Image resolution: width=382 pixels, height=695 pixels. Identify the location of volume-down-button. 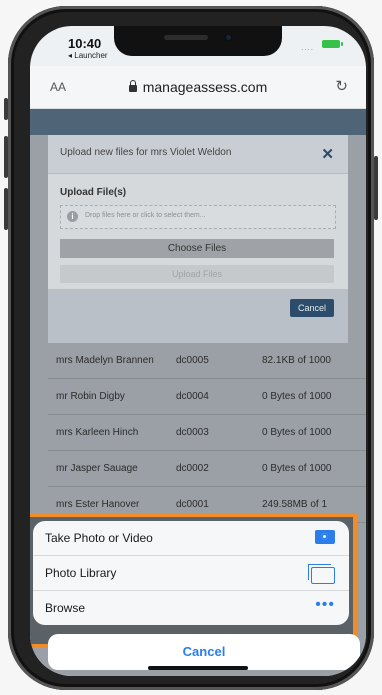
(6, 209).